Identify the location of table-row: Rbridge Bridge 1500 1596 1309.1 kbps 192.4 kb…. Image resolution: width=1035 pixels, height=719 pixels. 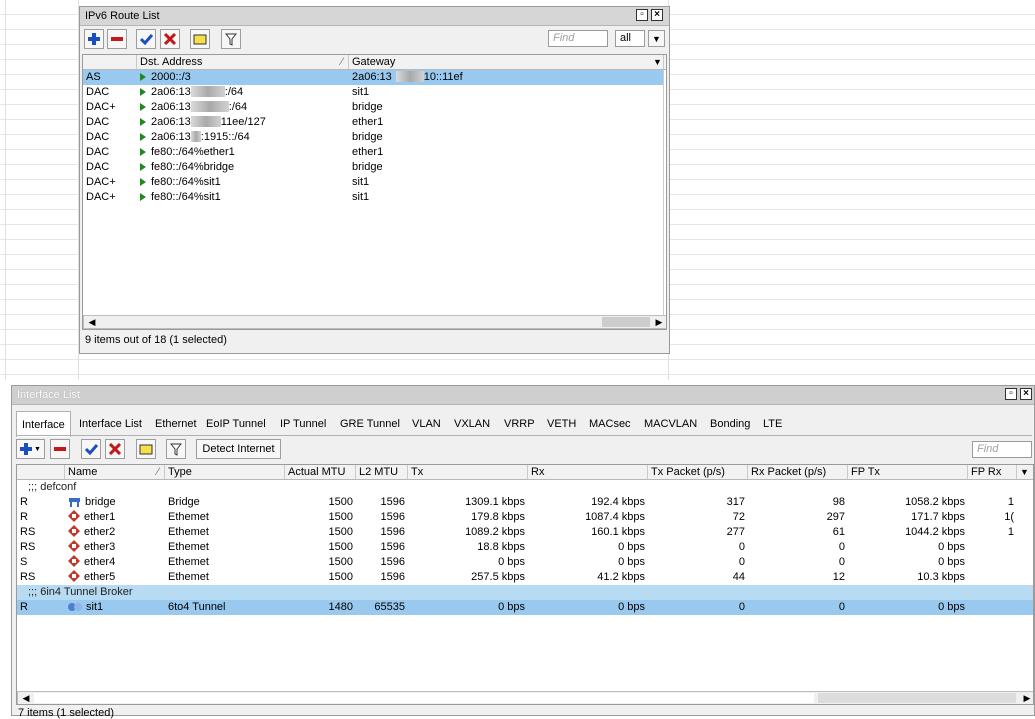
(525, 502).